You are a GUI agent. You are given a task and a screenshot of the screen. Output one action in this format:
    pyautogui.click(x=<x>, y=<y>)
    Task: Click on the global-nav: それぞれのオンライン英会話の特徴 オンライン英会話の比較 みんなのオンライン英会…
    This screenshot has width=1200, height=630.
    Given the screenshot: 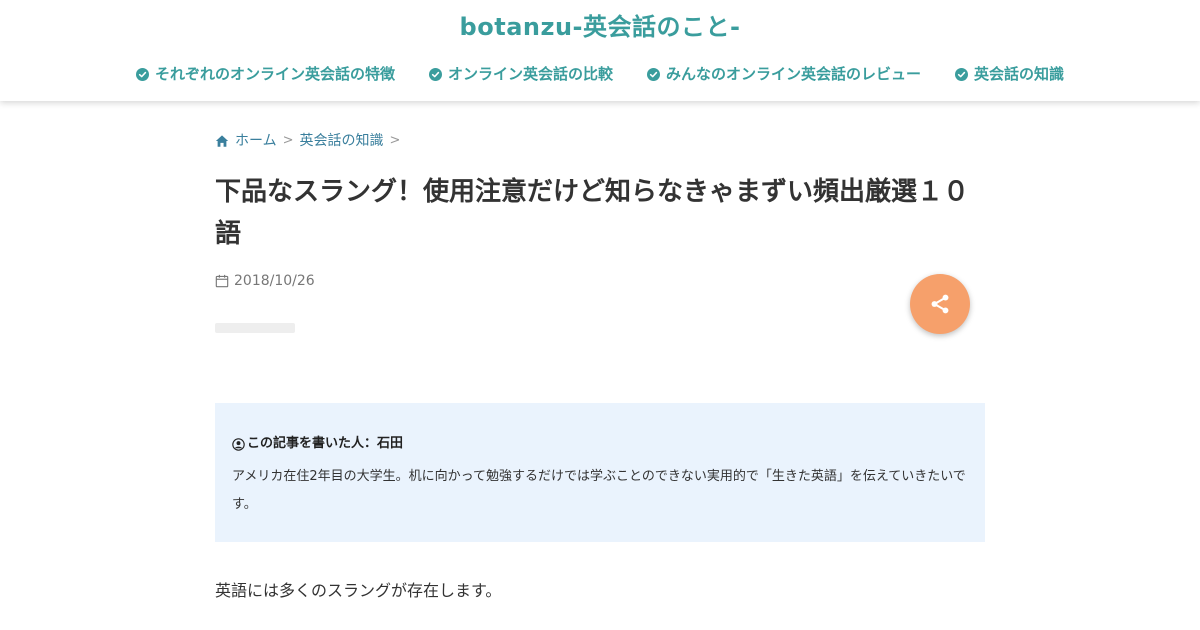 What is the action you would take?
    pyautogui.click(x=600, y=74)
    